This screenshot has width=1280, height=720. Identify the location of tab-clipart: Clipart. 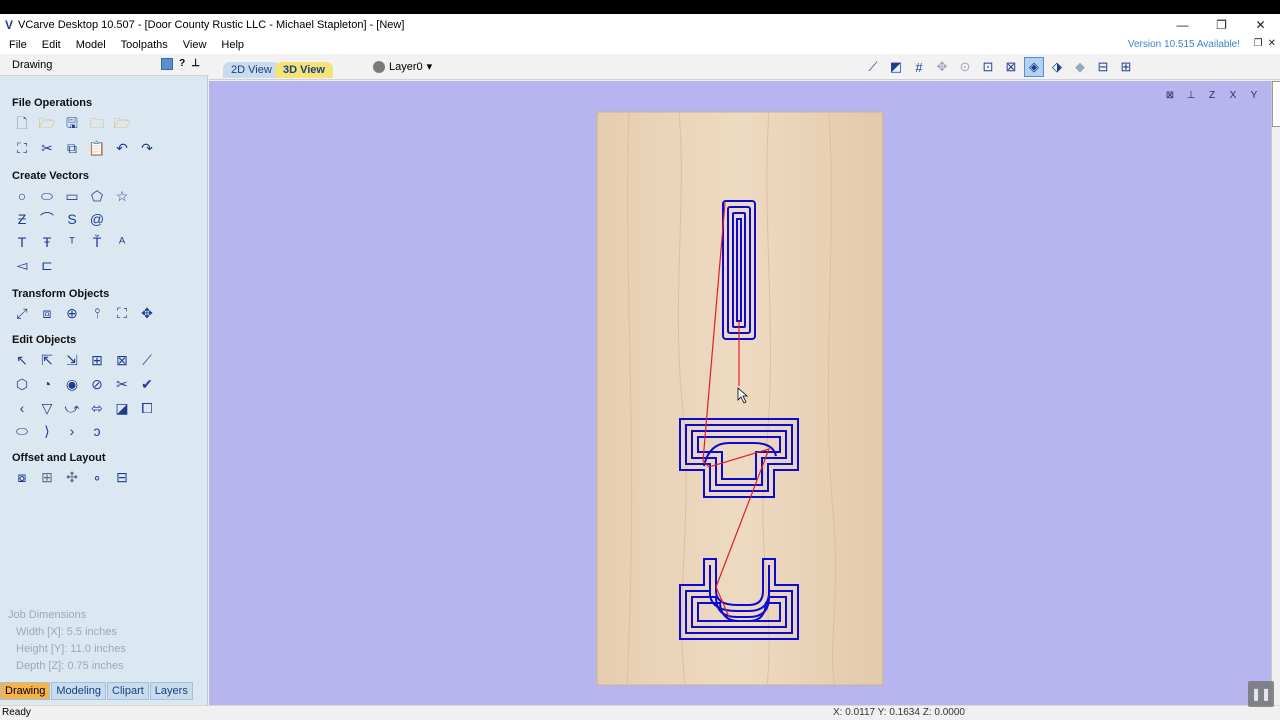
(128, 691).